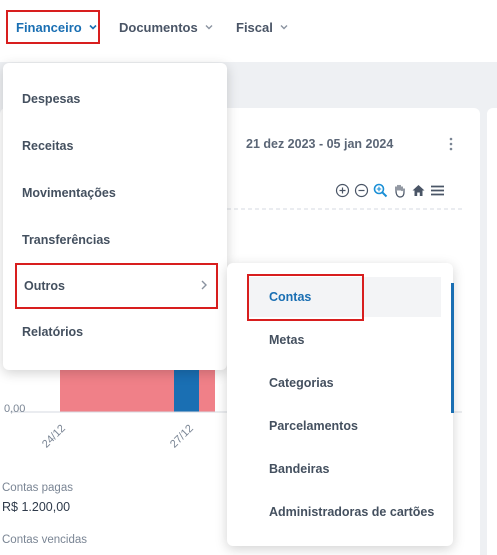 This screenshot has height=555, width=497. Describe the element at coordinates (44, 286) in the screenshot. I see `menu-item-label: Outros` at that location.